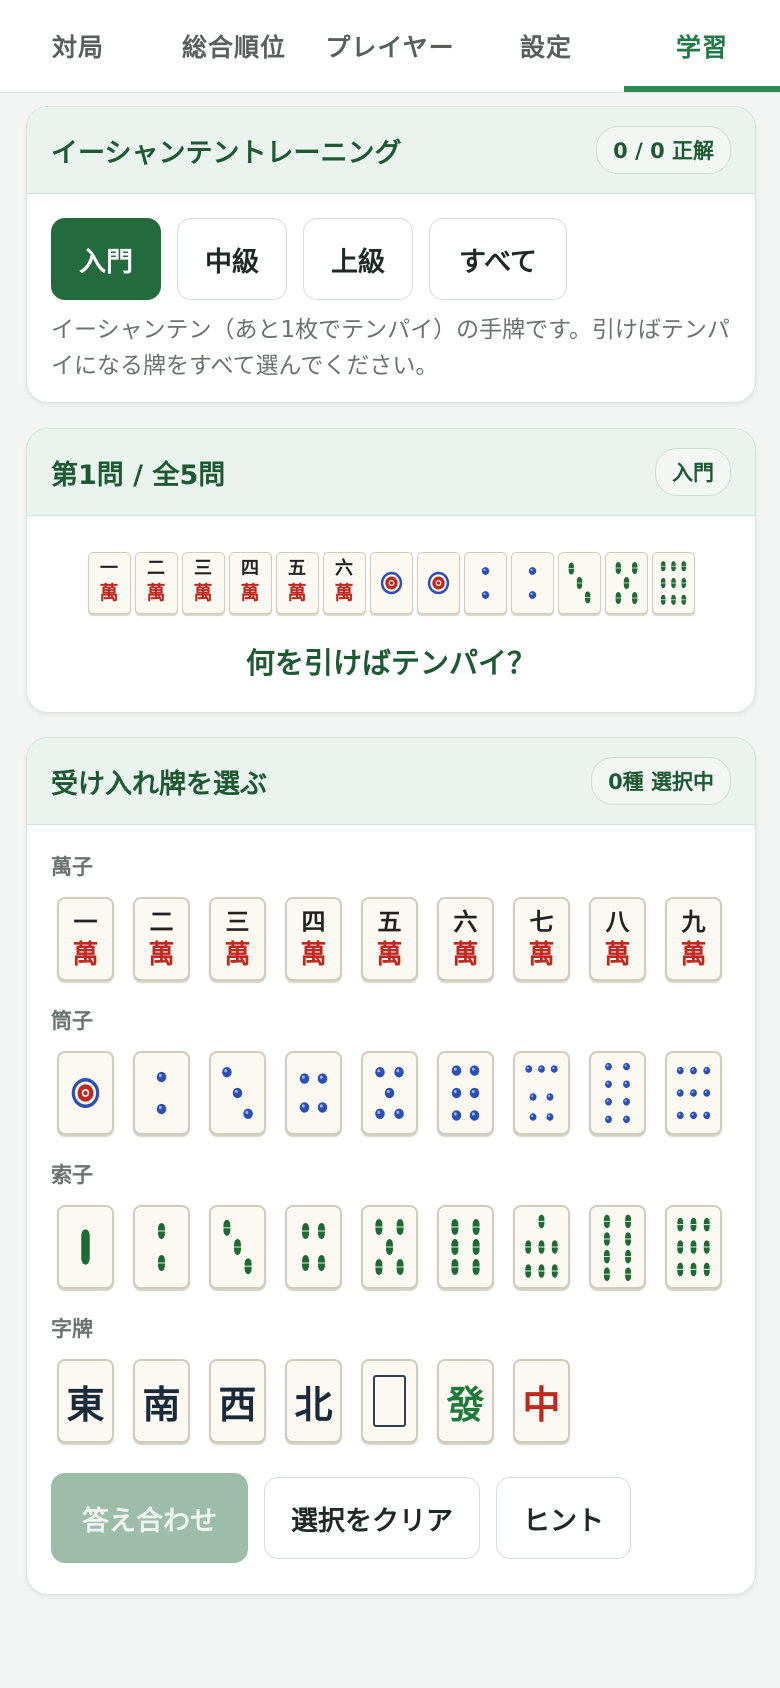 The image size is (780, 1688). I want to click on check-answer-button: 答え合わせ, so click(149, 1518).